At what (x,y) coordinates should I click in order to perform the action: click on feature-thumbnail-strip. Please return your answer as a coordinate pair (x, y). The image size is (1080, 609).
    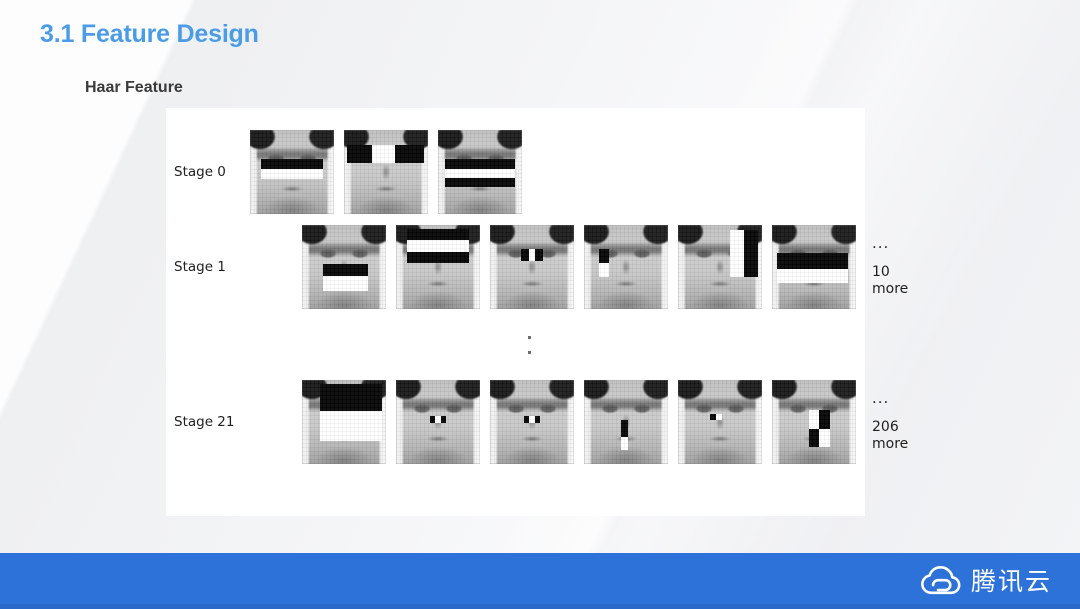
    Looking at the image, I should click on (386, 172).